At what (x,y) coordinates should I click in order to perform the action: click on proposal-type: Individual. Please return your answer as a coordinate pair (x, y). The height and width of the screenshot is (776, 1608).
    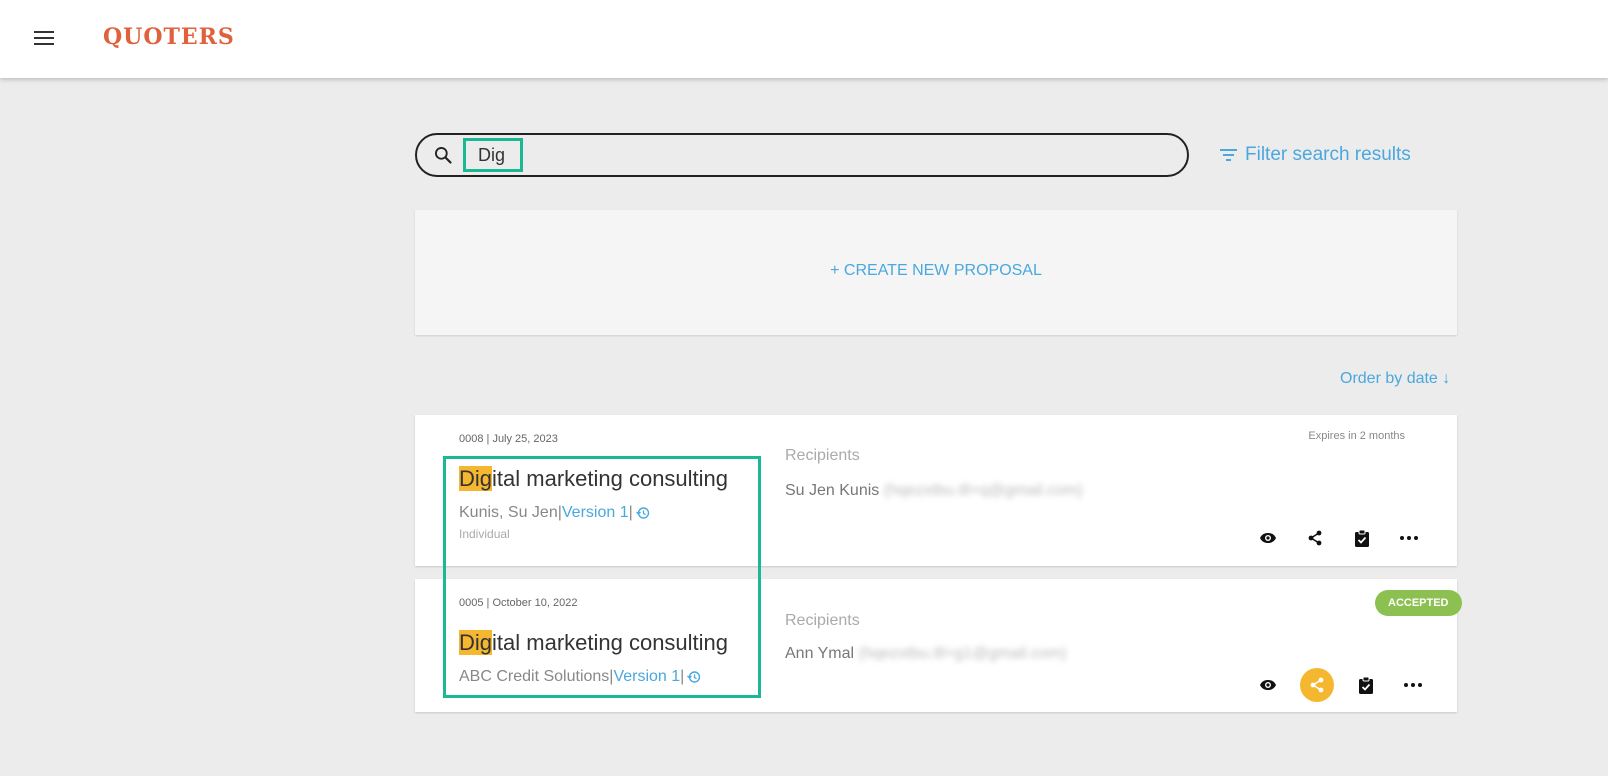
    Looking at the image, I should click on (484, 534).